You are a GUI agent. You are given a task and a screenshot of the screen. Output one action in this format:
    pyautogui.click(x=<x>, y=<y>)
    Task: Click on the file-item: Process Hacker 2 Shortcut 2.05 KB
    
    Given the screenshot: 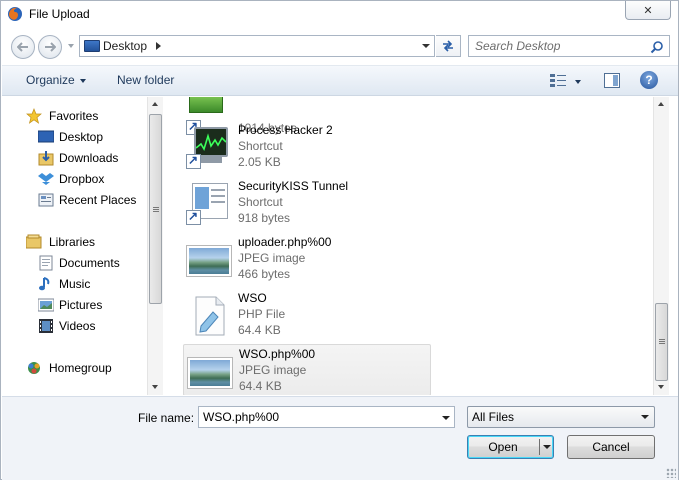 What is the action you would take?
    pyautogui.click(x=307, y=147)
    